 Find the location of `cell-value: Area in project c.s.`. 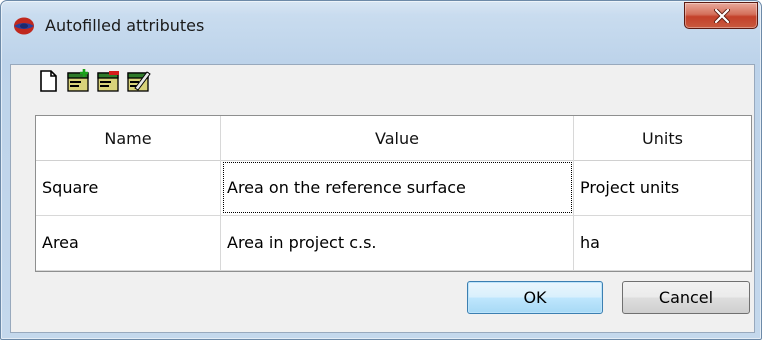

cell-value: Area in project c.s. is located at coordinates (397, 242).